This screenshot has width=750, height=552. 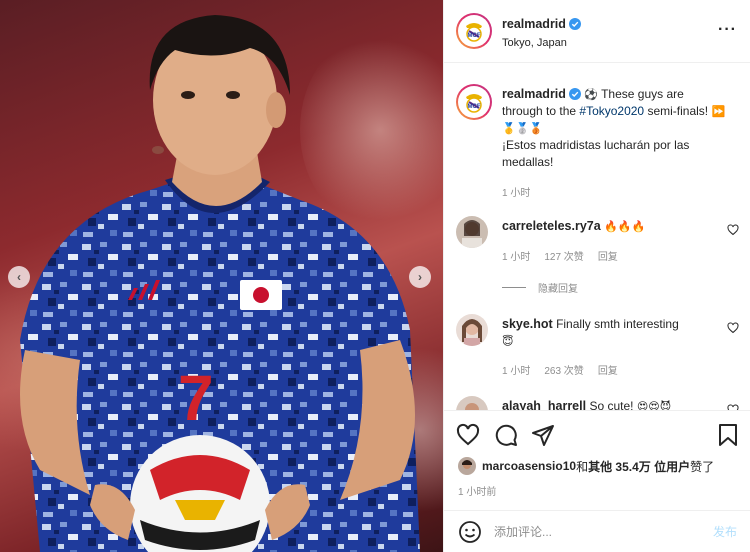 I want to click on liker-username: marcoasensio10, so click(x=529, y=466).